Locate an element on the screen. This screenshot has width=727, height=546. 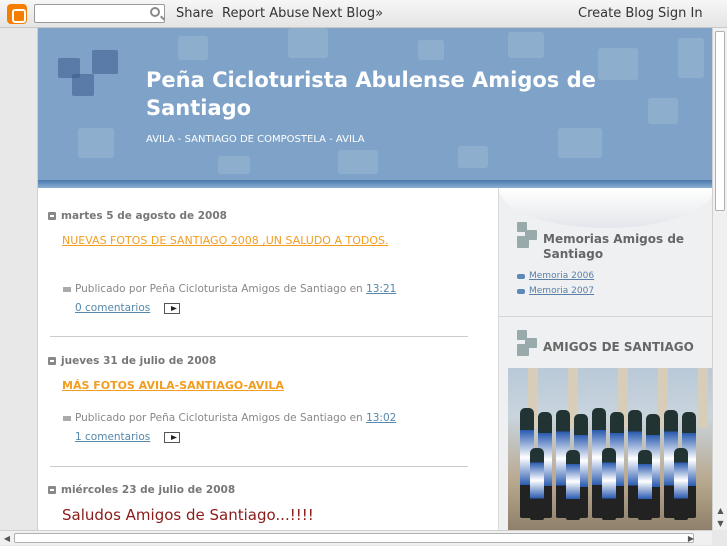
horizontal-scrollbar: ◀ ▶ is located at coordinates (356, 537).